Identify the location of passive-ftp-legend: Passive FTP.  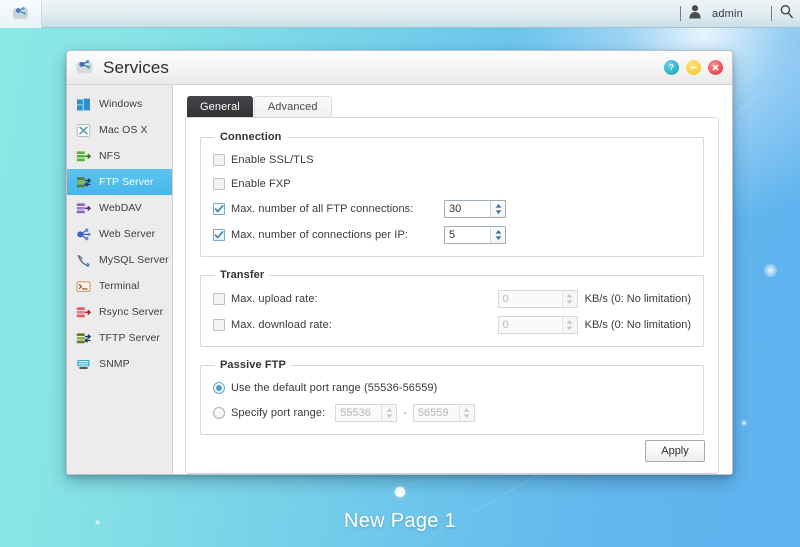
(253, 365).